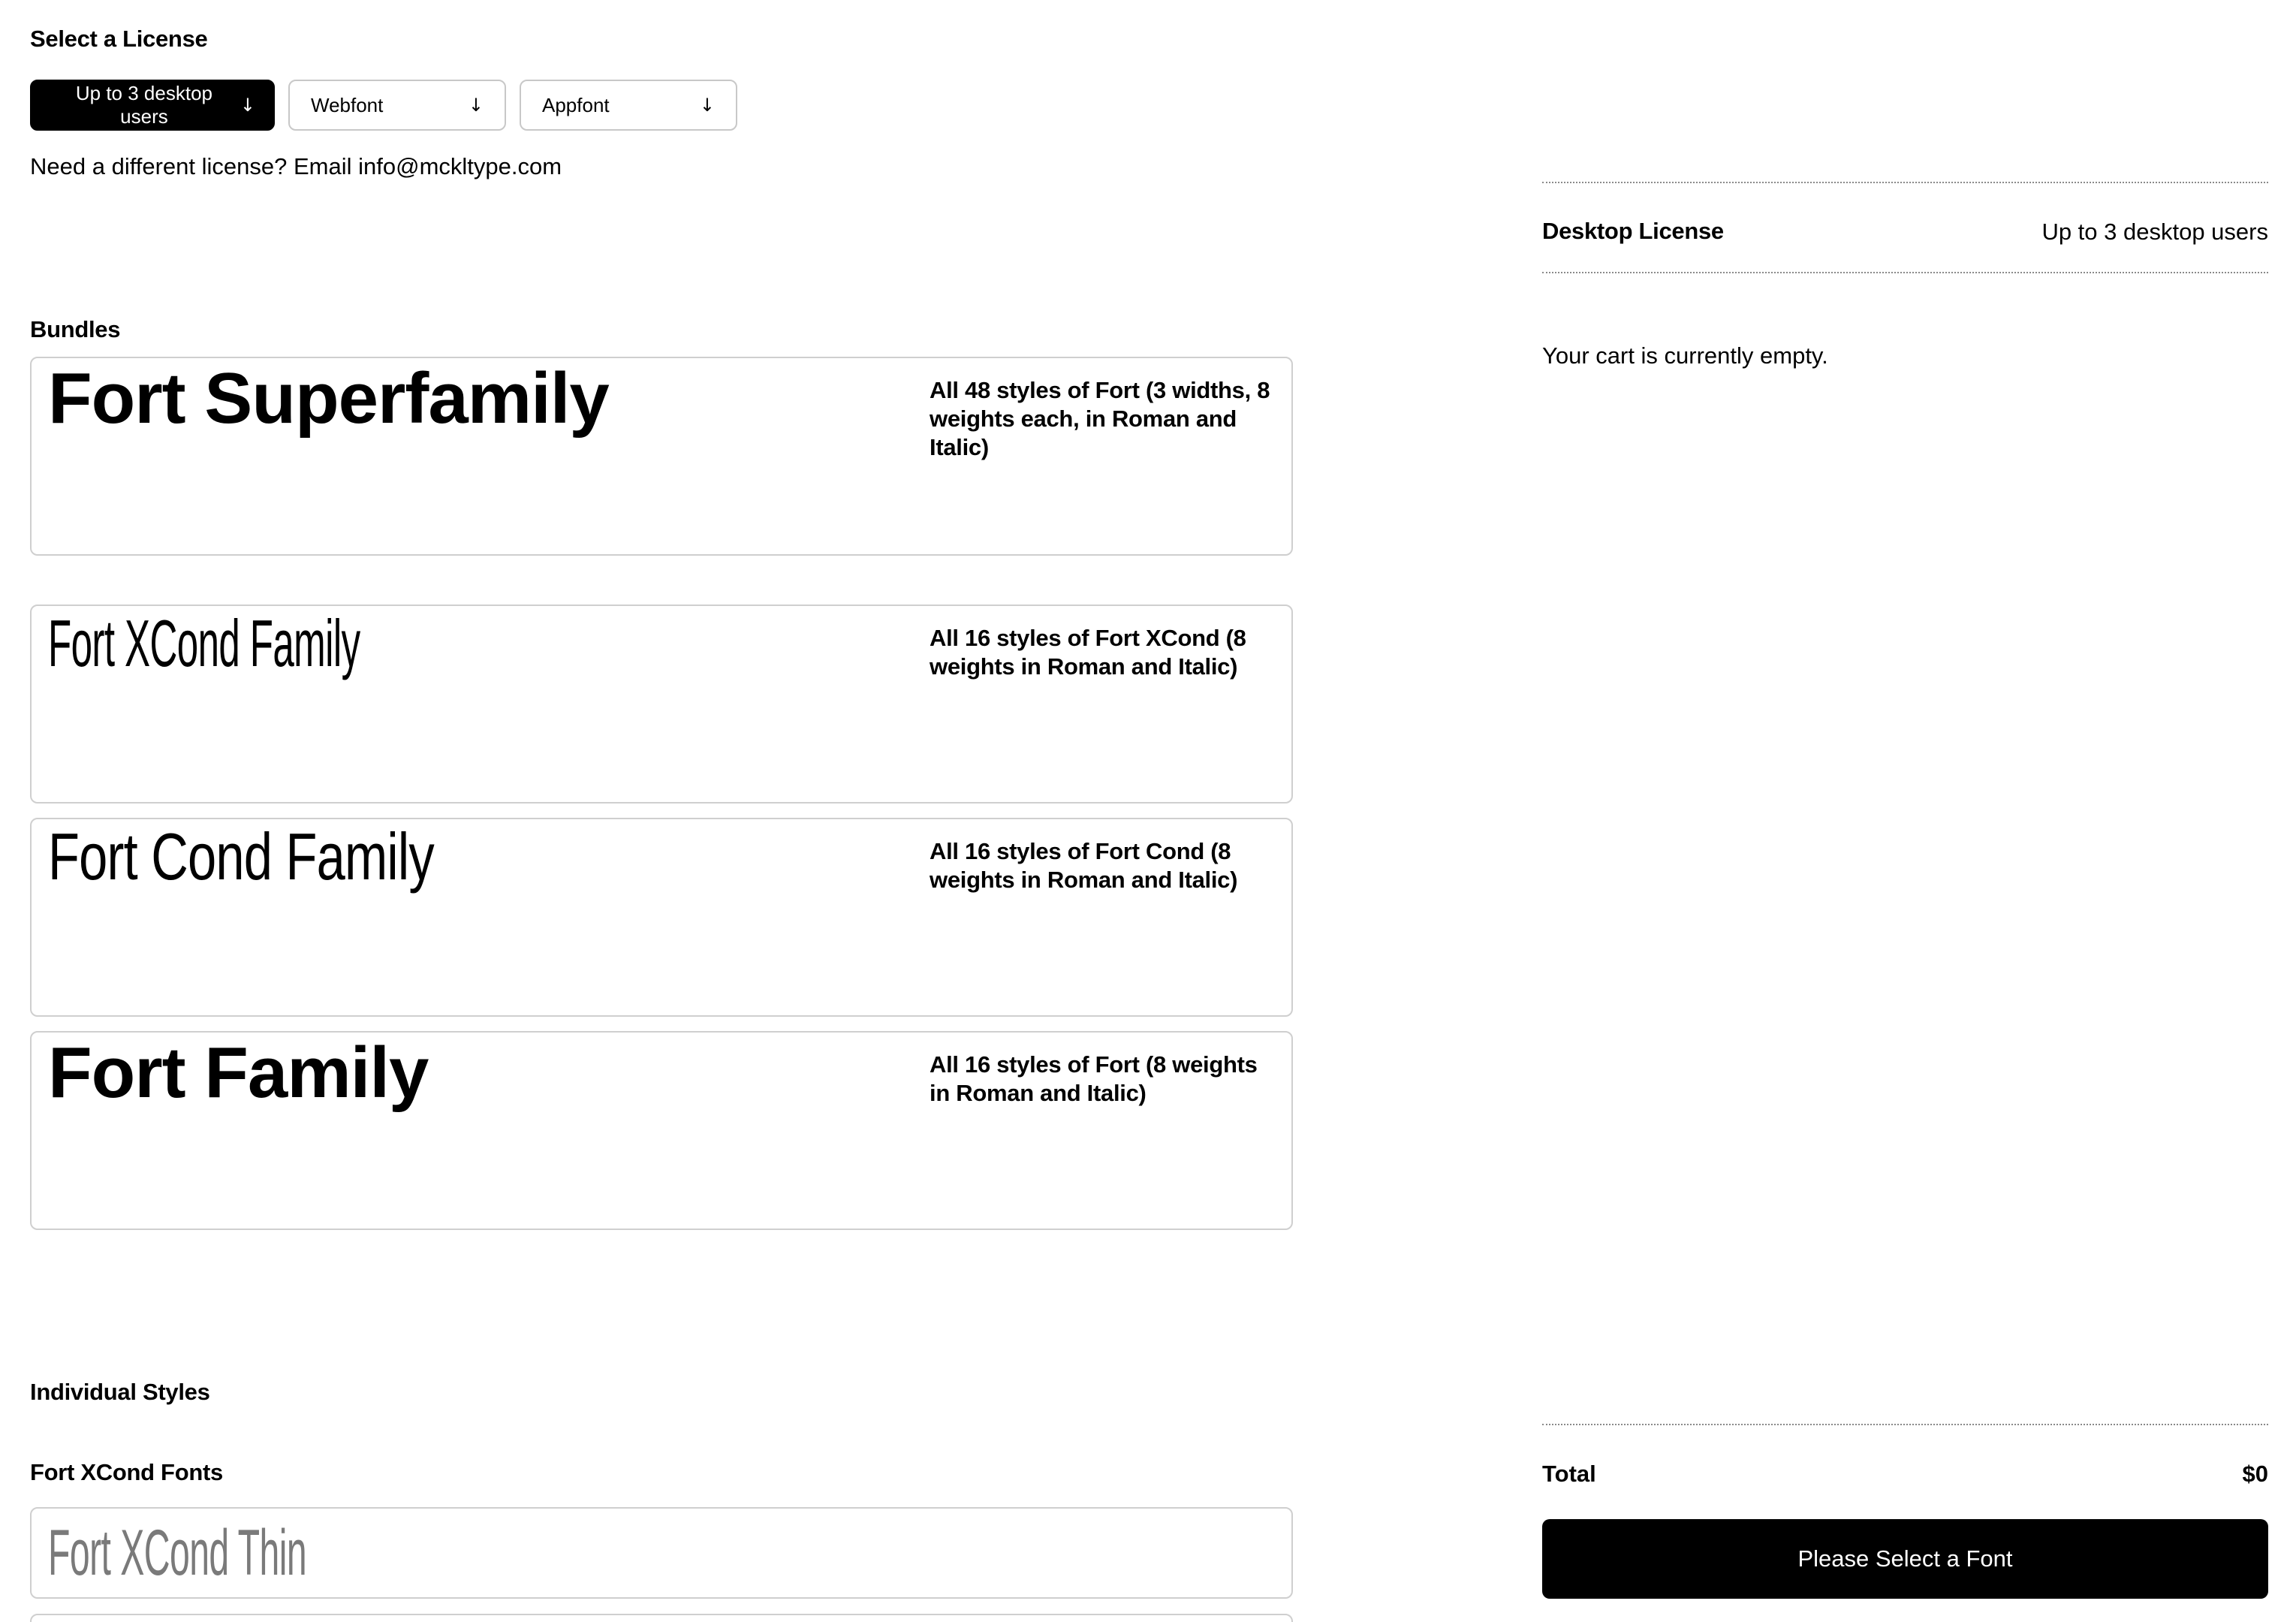 This screenshot has height=1622, width=2296. Describe the element at coordinates (238, 1073) in the screenshot. I see `bundle-name: Fort Family` at that location.